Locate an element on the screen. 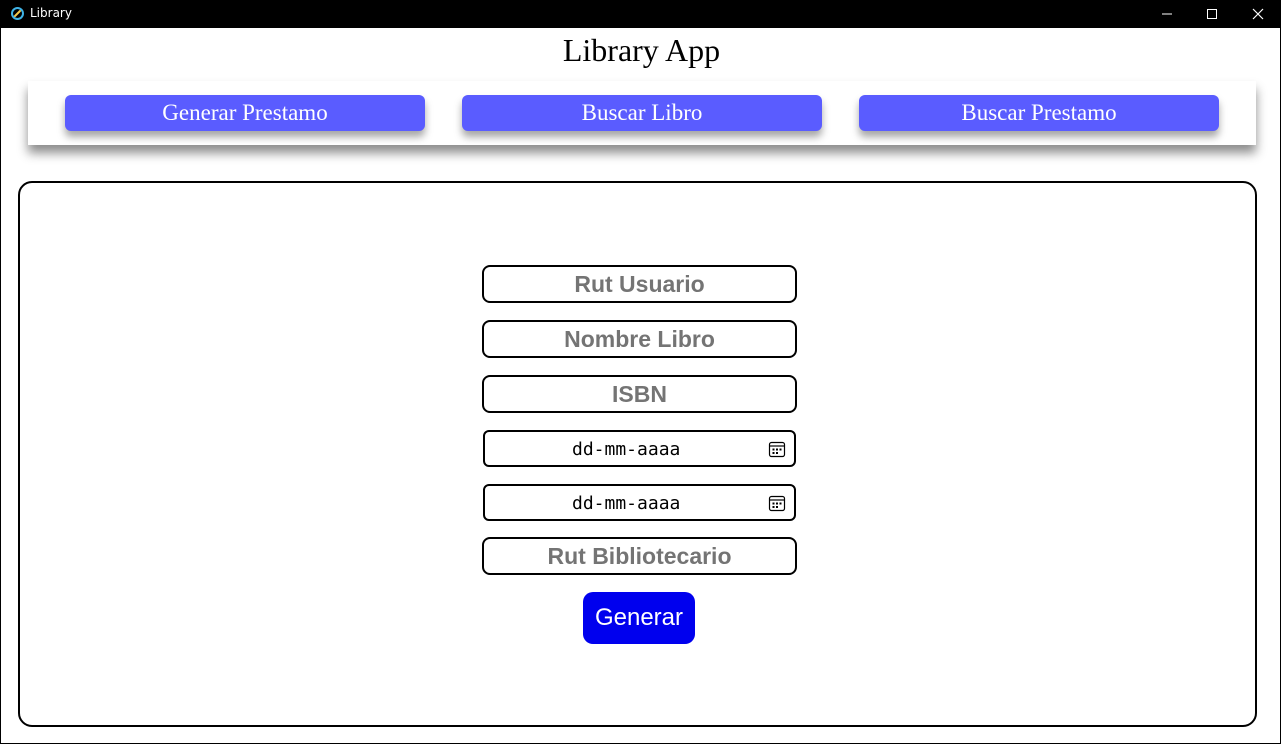 Image resolution: width=1281 pixels, height=744 pixels. window-titlebar: Library is located at coordinates (640, 14).